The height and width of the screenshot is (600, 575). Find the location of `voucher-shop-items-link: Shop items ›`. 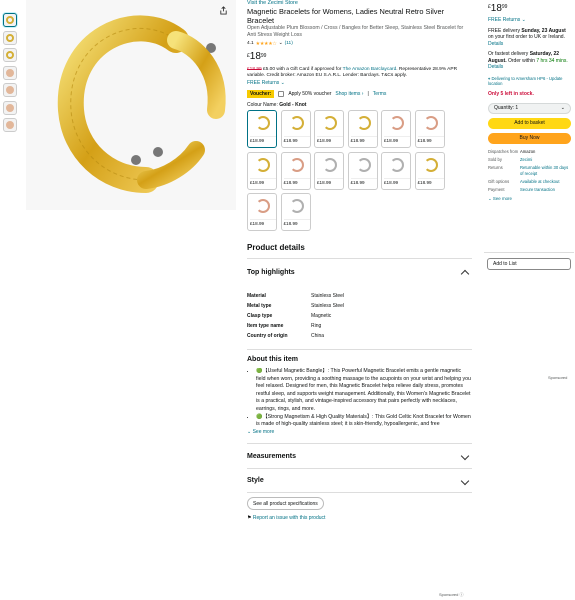

voucher-shop-items-link: Shop items › is located at coordinates (349, 94).